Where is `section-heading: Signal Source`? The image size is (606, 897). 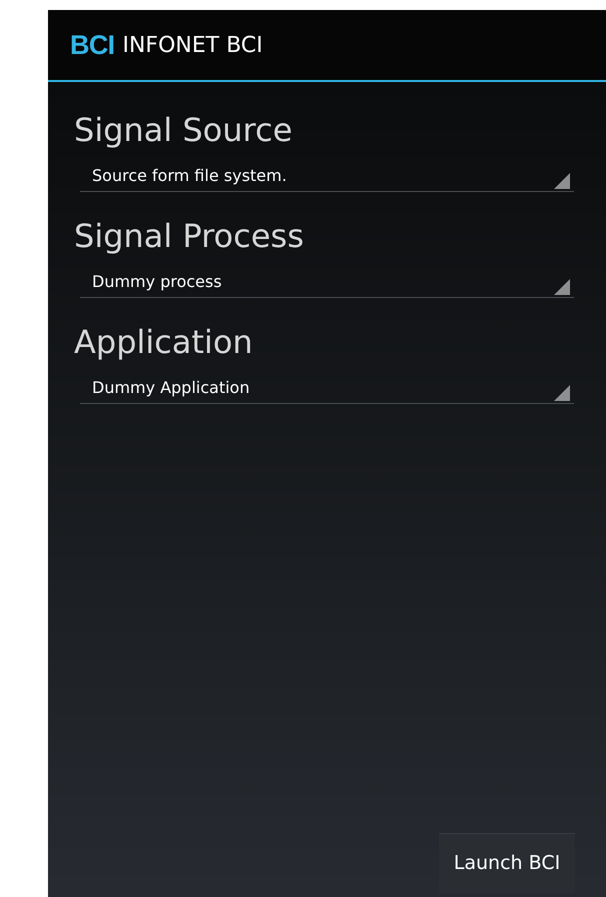
section-heading: Signal Source is located at coordinates (184, 130).